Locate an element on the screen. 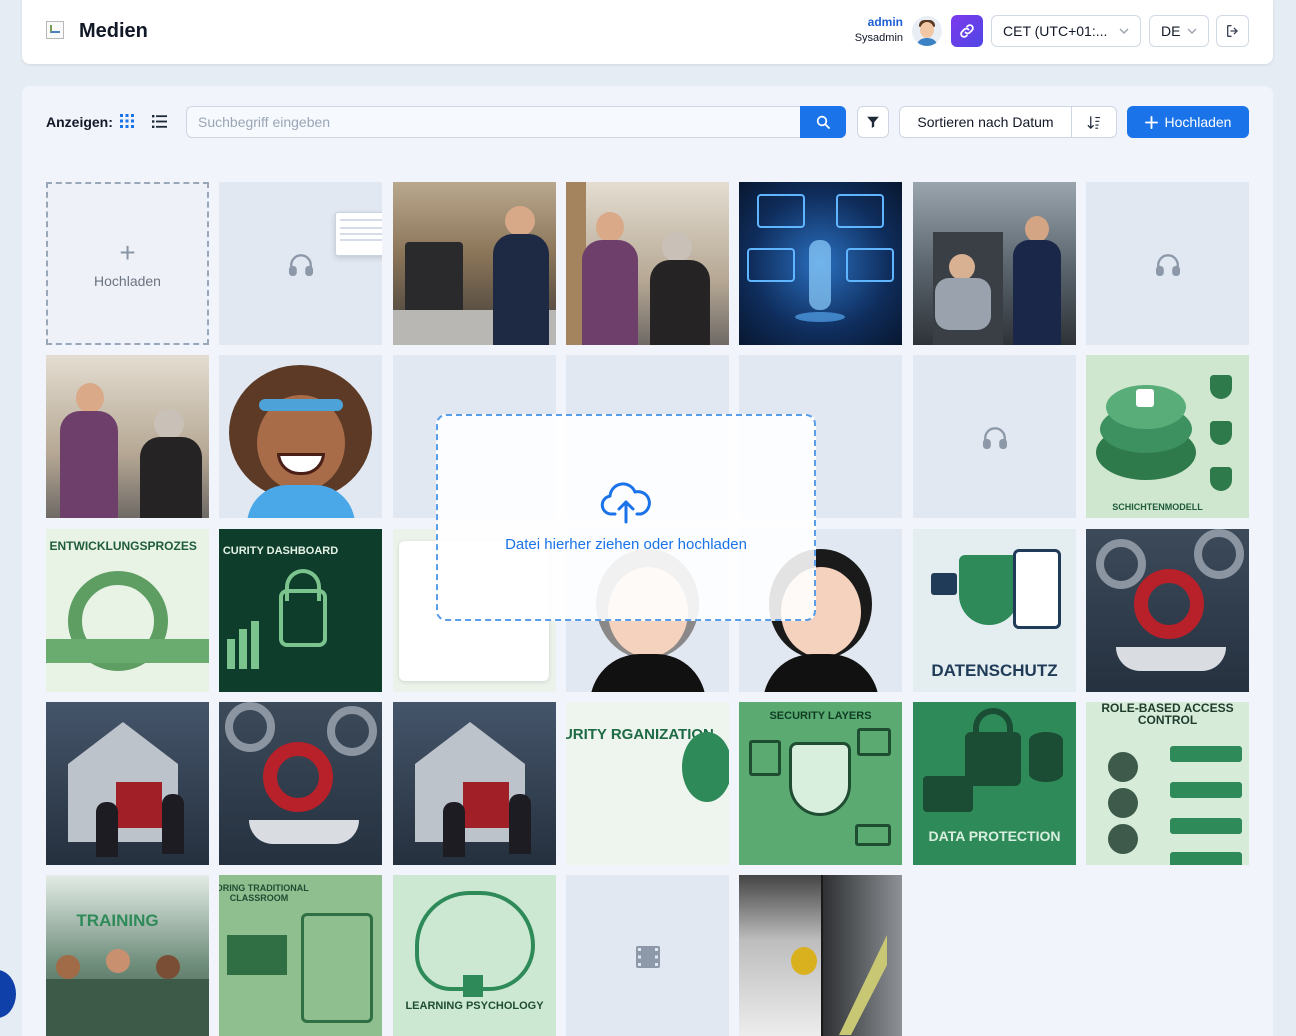  sort-direction-icon is located at coordinates (1093, 122).